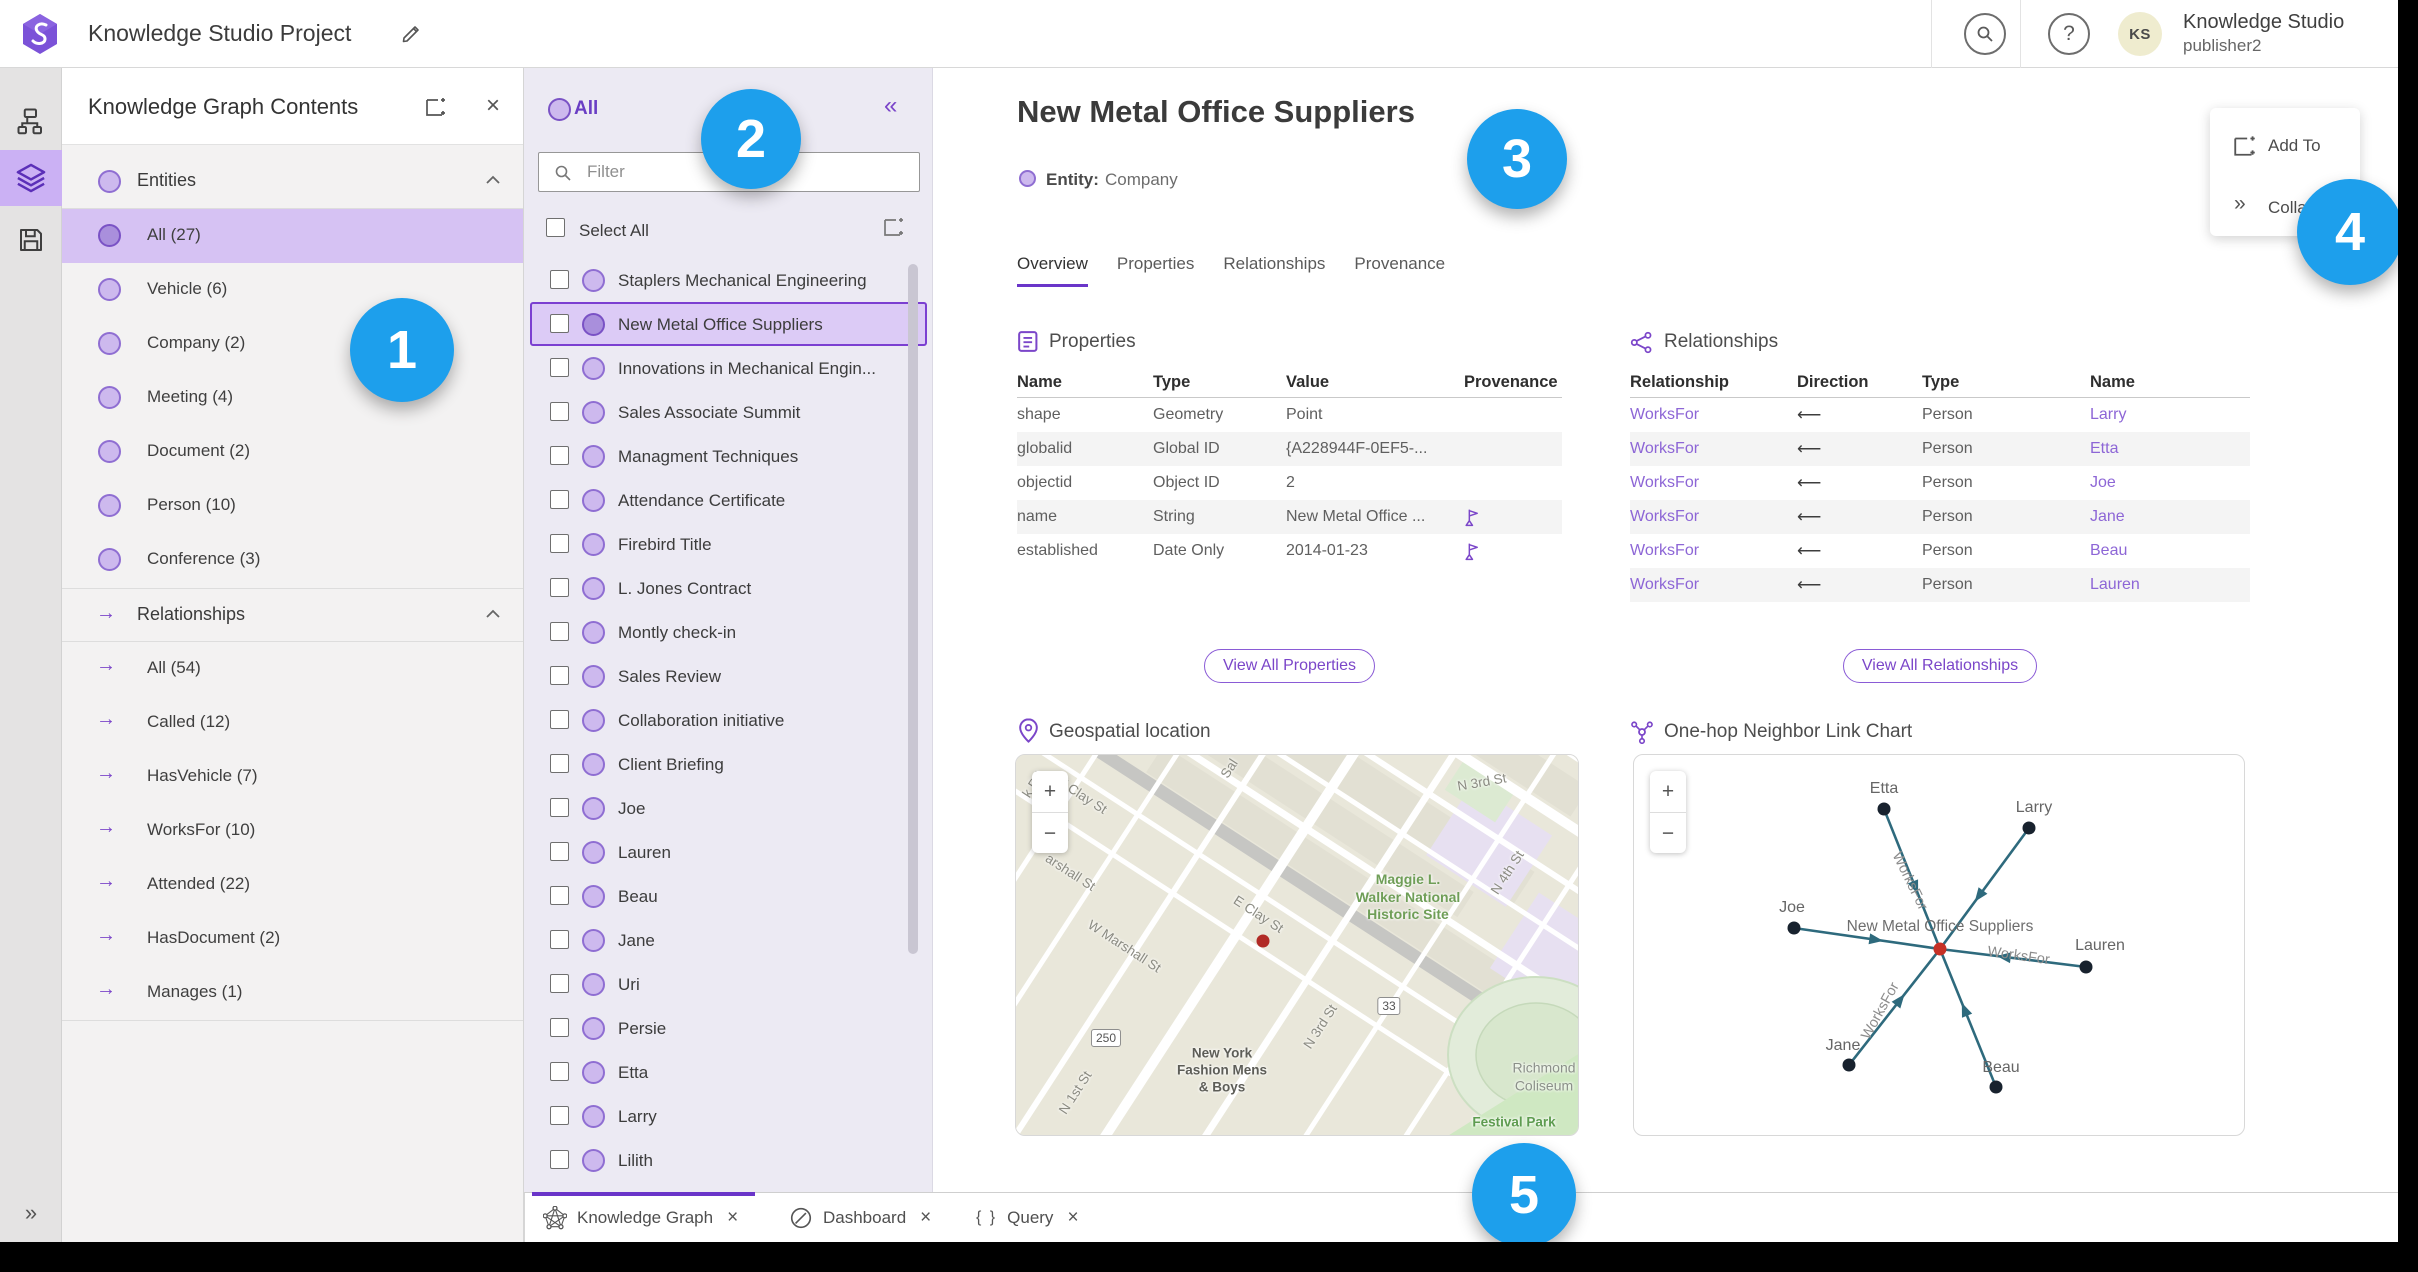 This screenshot has height=1272, width=2418. What do you see at coordinates (2086, 967) in the screenshot?
I see `node-lauren` at bounding box center [2086, 967].